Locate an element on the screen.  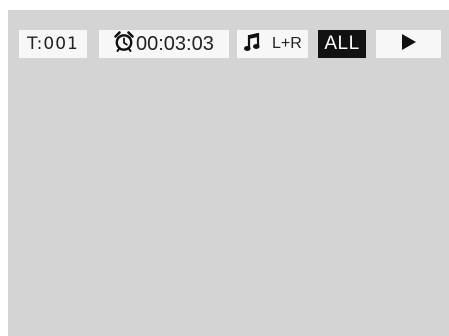
repeat-mode: ALL is located at coordinates (342, 43).